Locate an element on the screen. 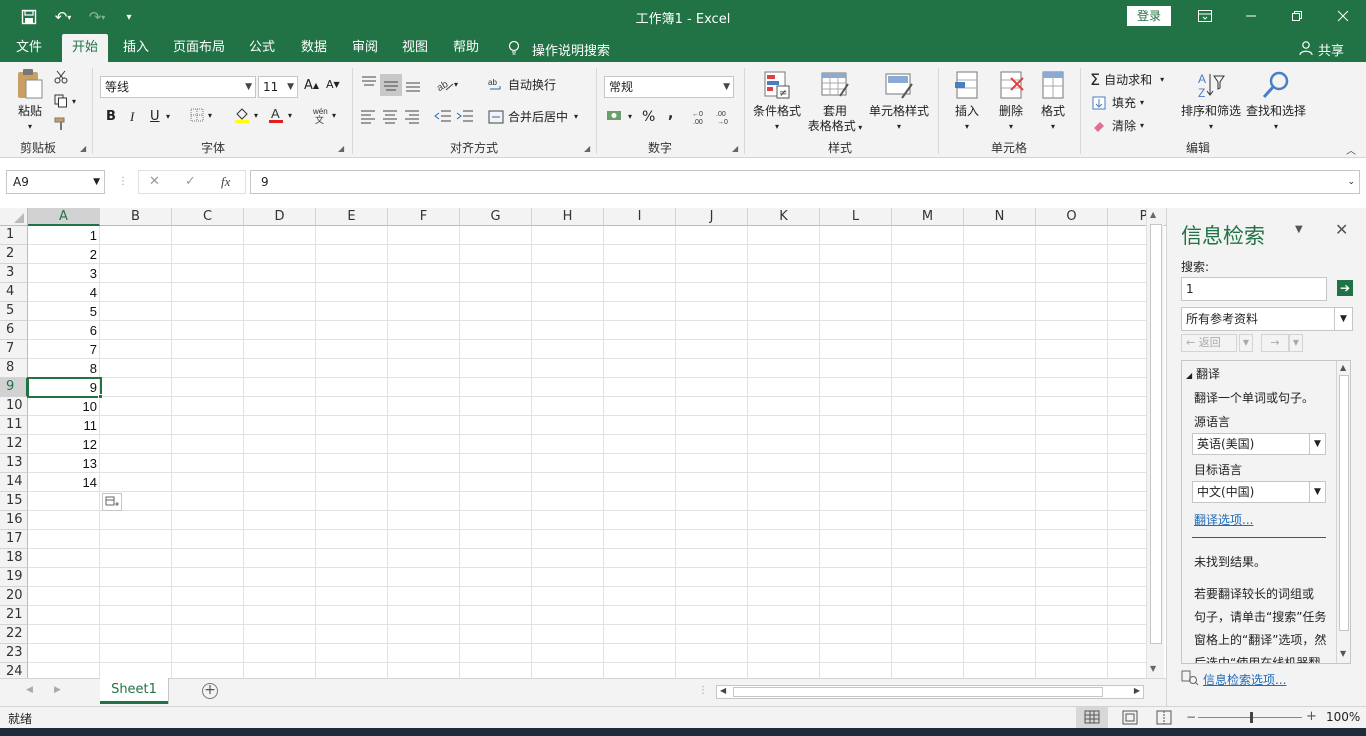  align-right-icon is located at coordinates (412, 116).